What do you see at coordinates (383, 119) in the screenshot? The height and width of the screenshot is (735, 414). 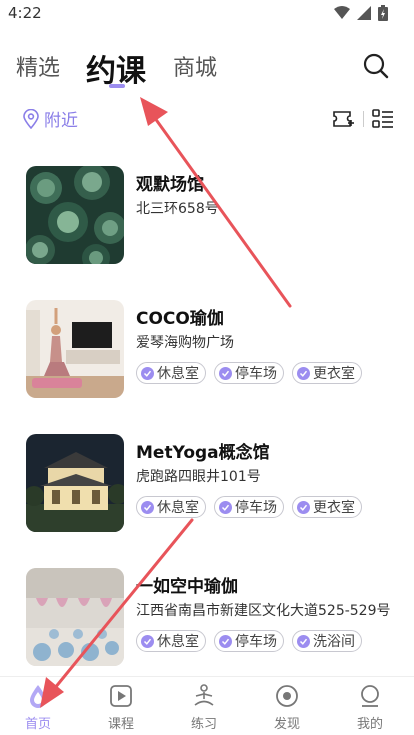 I see `list-view-icon` at bounding box center [383, 119].